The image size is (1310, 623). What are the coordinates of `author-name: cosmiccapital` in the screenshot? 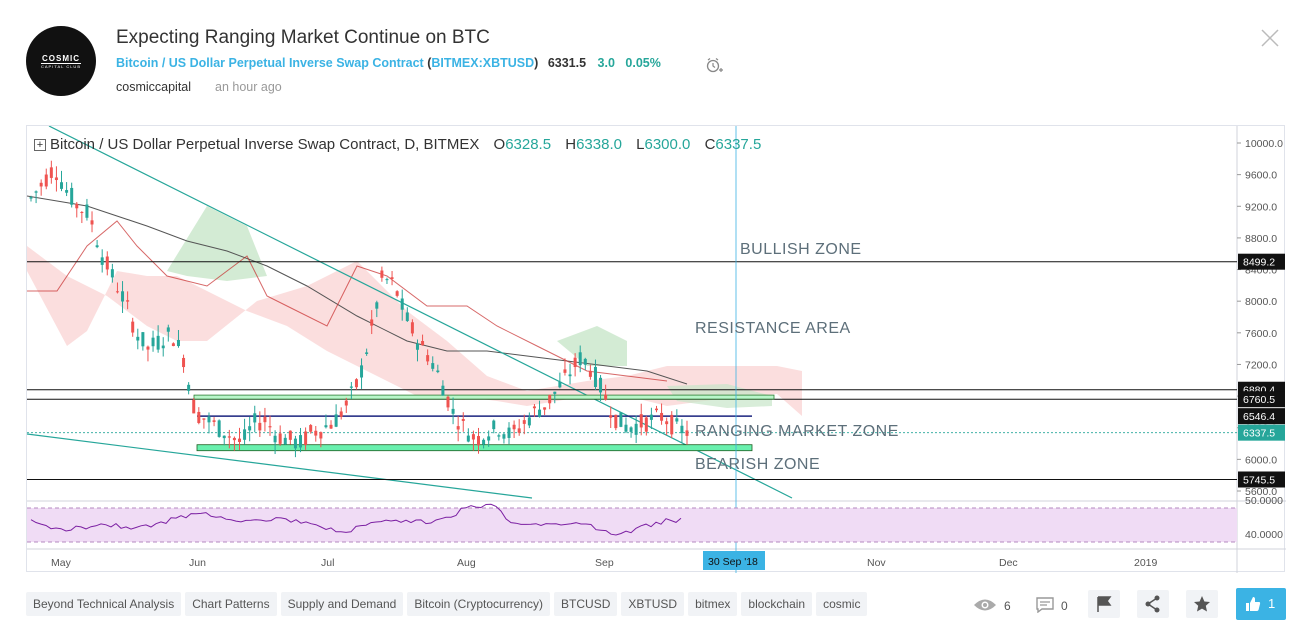 It's located at (153, 87).